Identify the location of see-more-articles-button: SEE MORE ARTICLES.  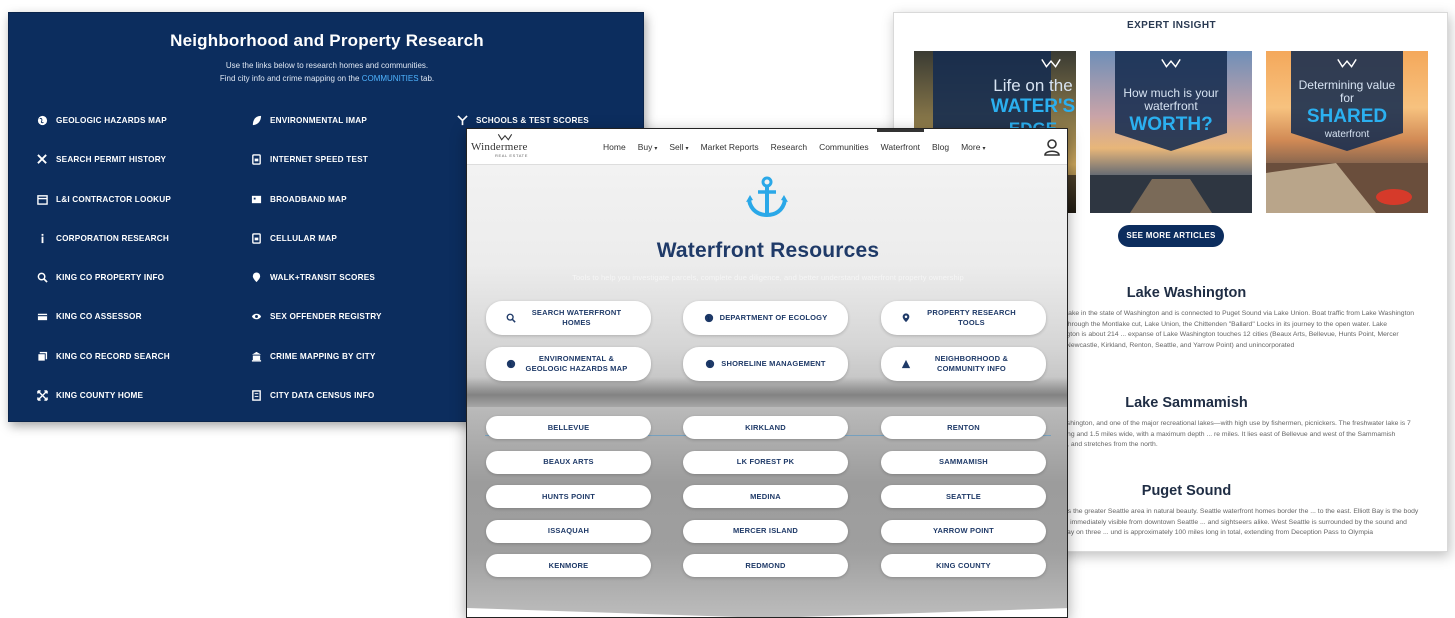
(1171, 236).